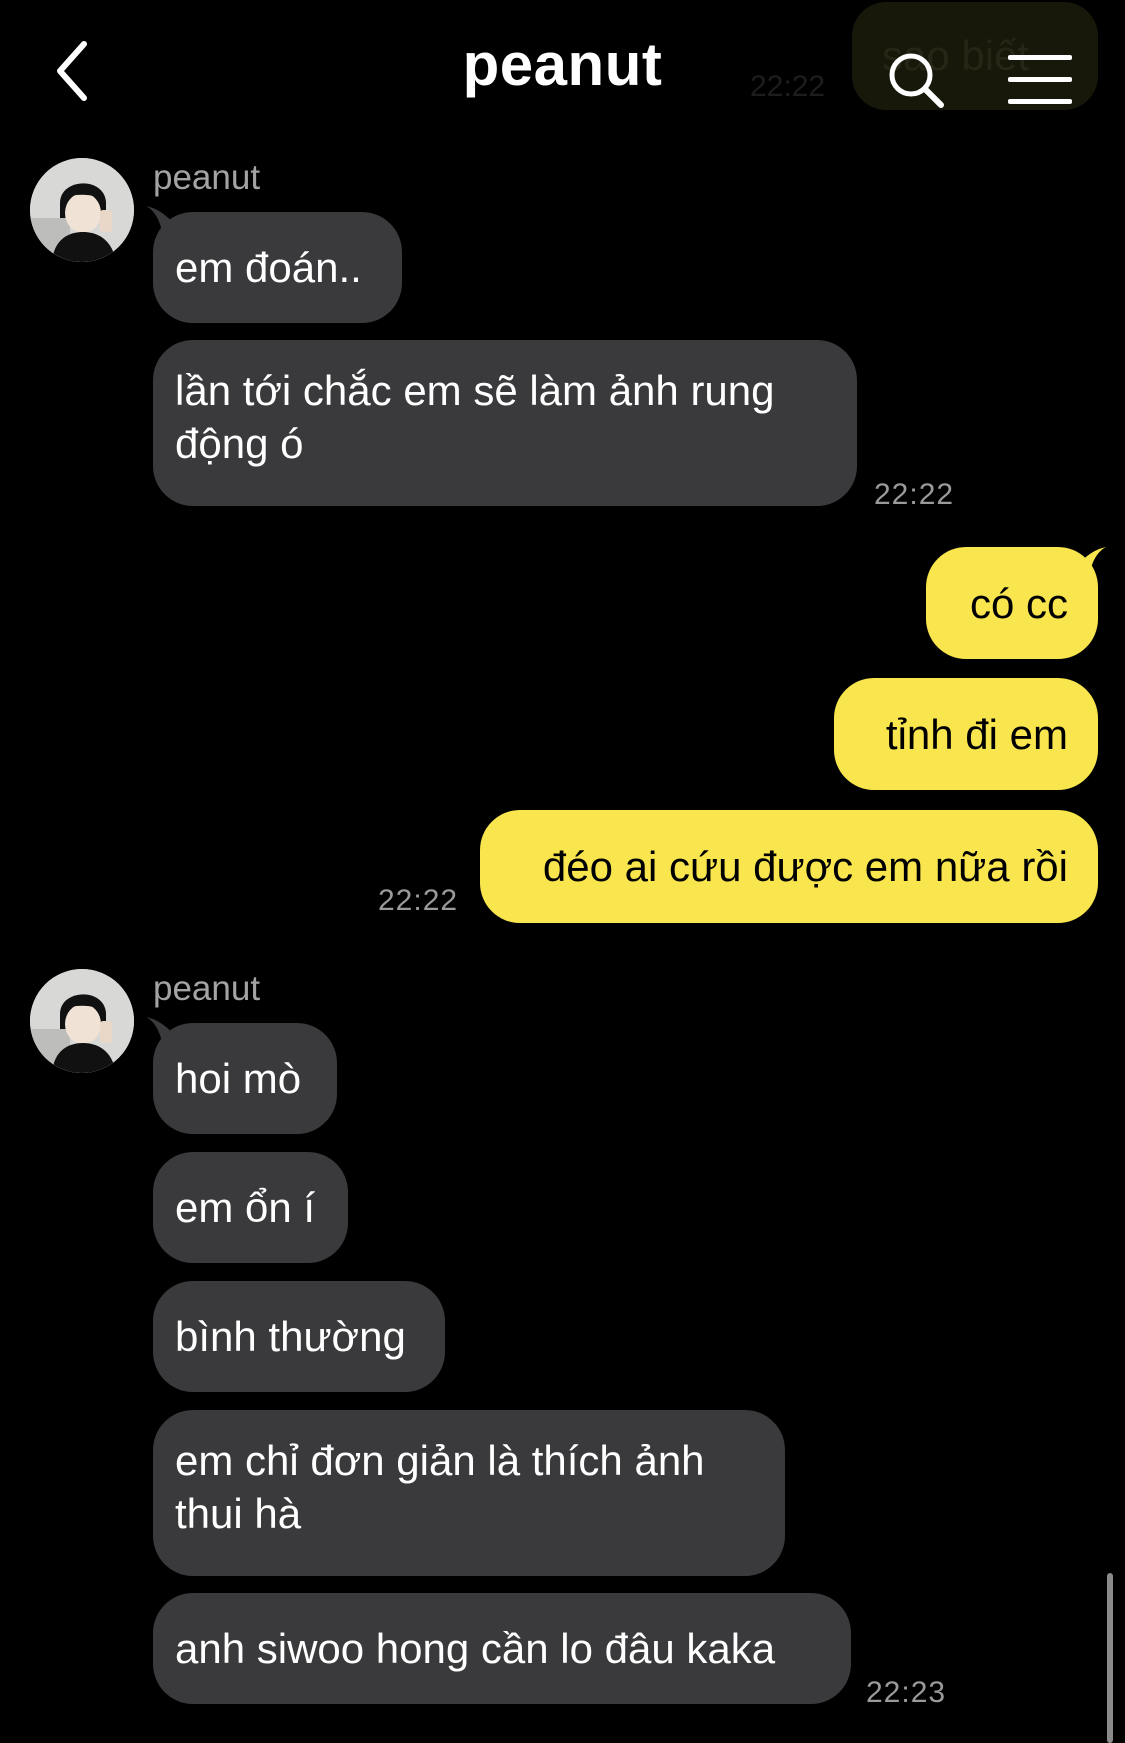  Describe the element at coordinates (1040, 57) in the screenshot. I see `hamburger-menu-icon` at that location.